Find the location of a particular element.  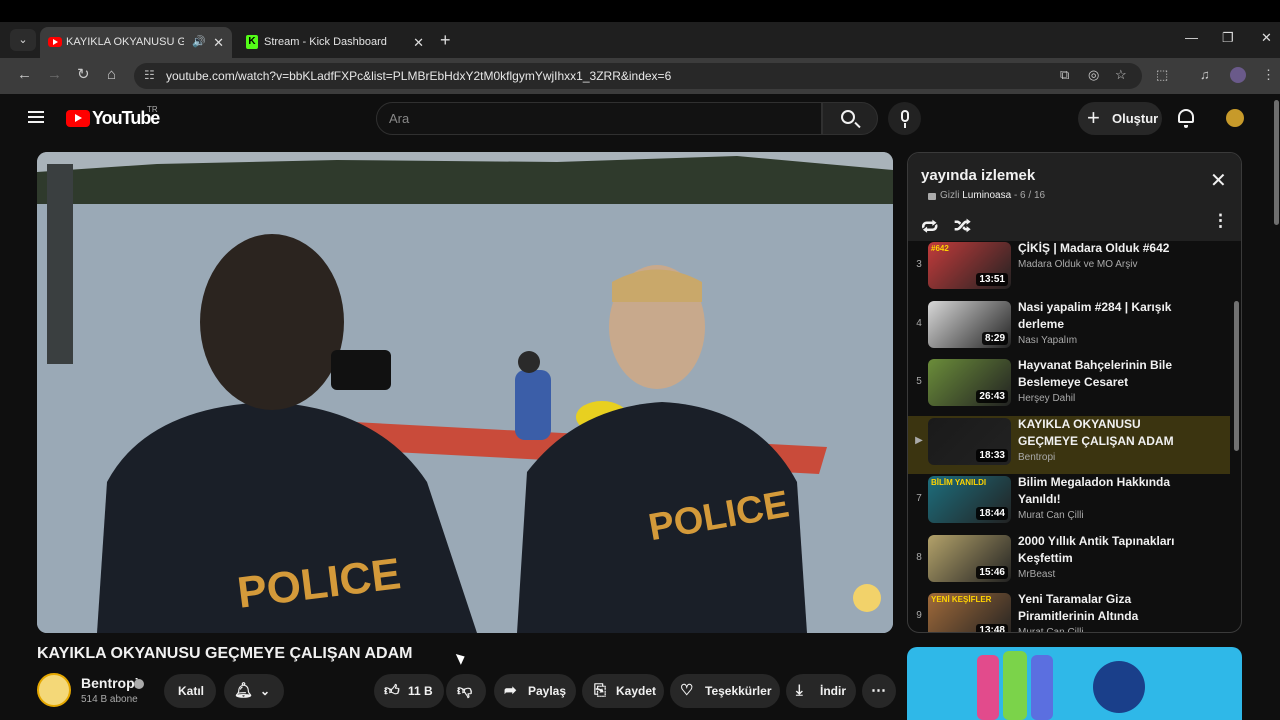

notifications-bell-icon is located at coordinates (1186, 118).